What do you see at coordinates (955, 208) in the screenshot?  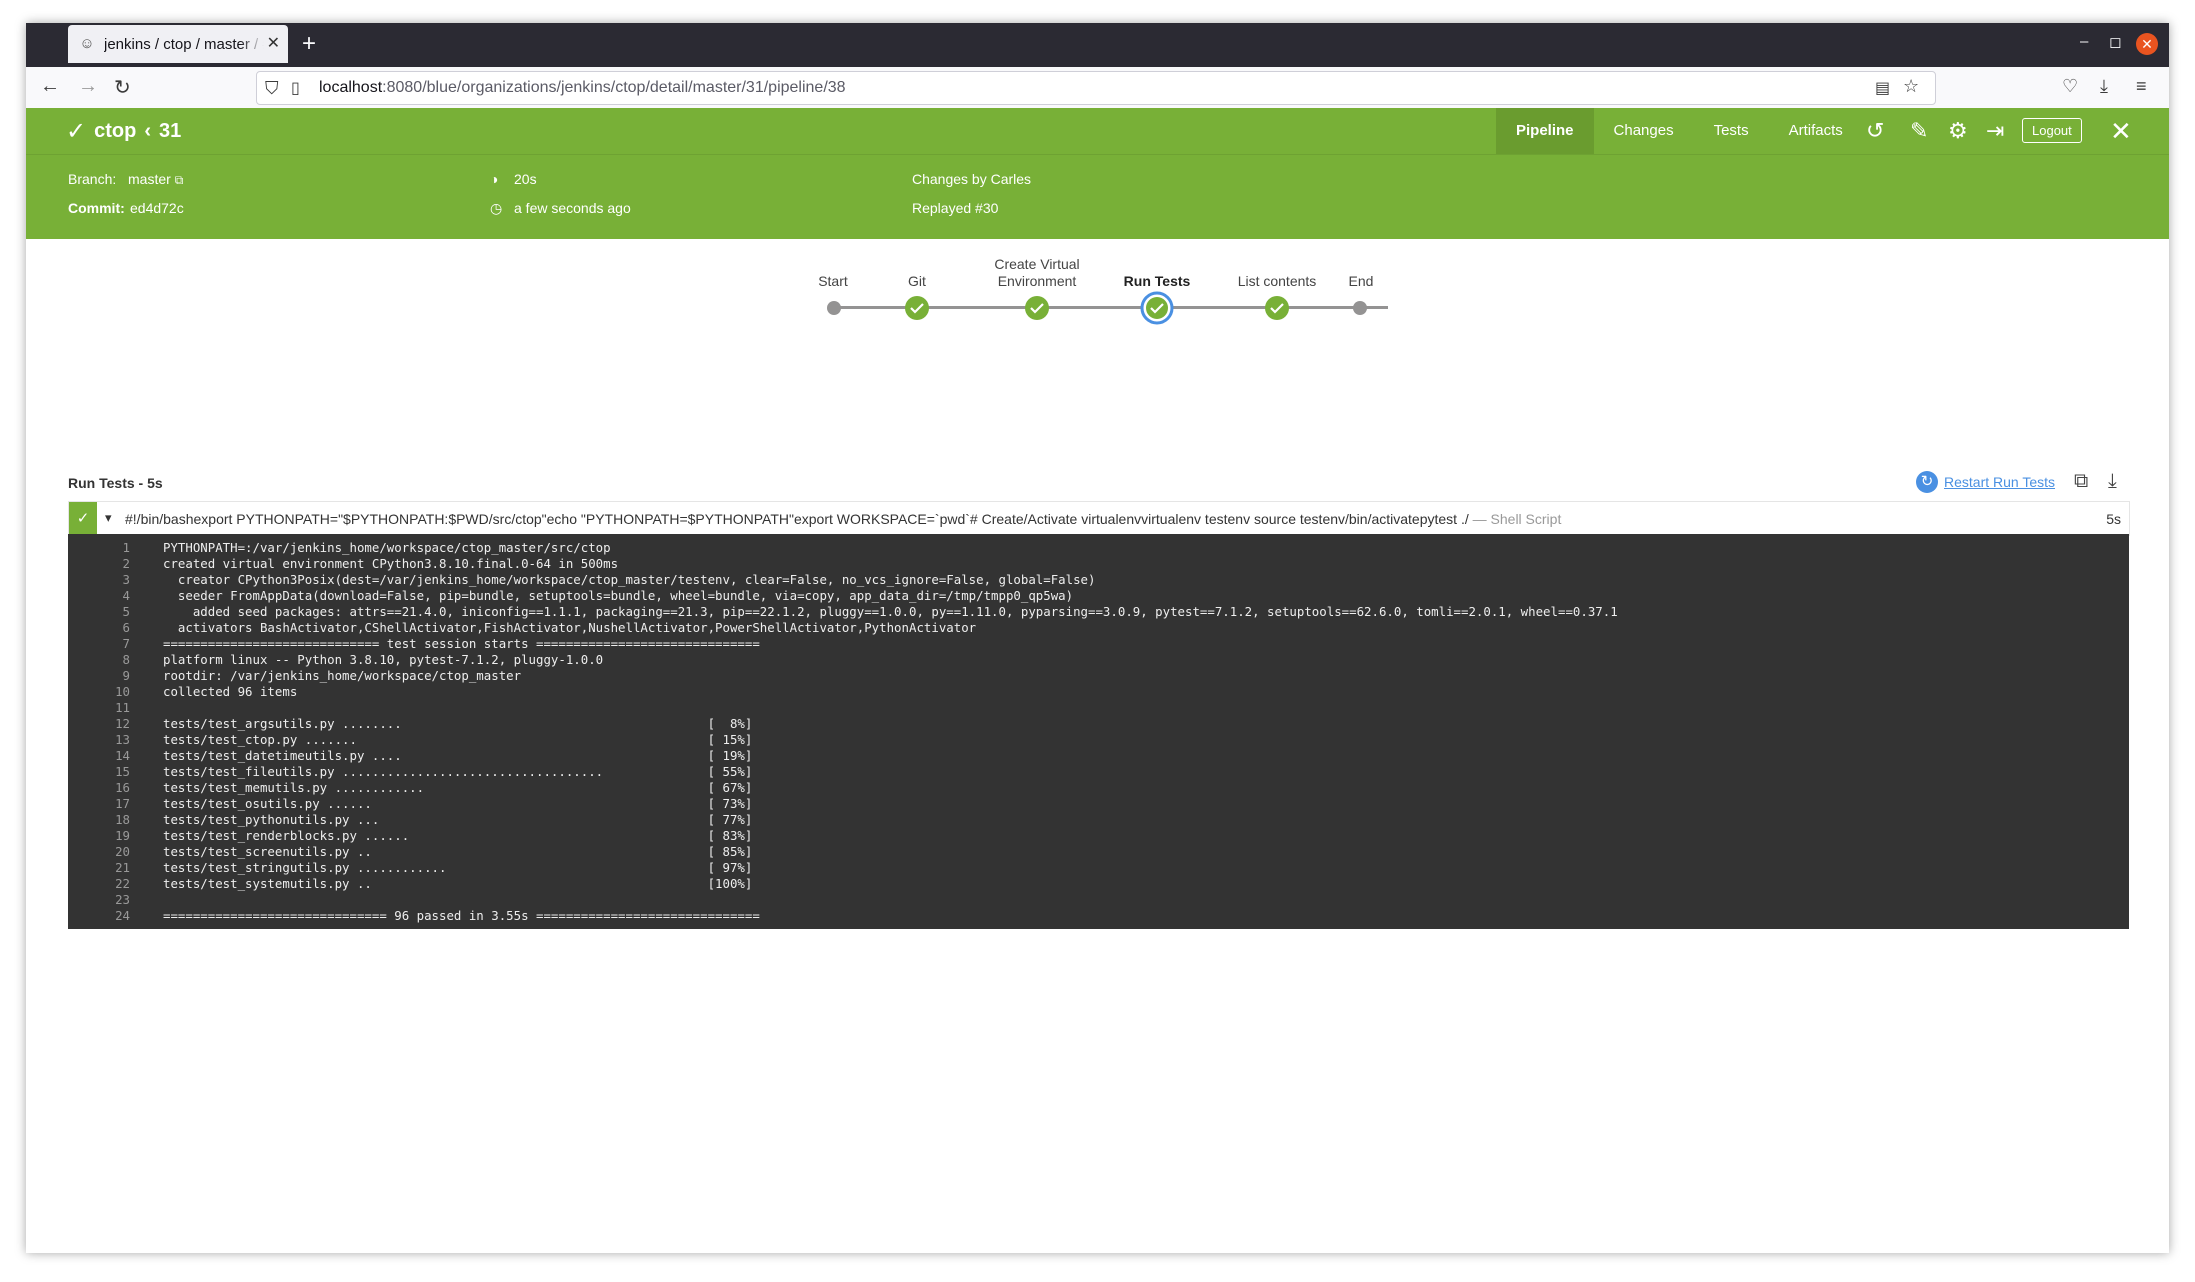 I see `replayed-from: Replayed #30` at bounding box center [955, 208].